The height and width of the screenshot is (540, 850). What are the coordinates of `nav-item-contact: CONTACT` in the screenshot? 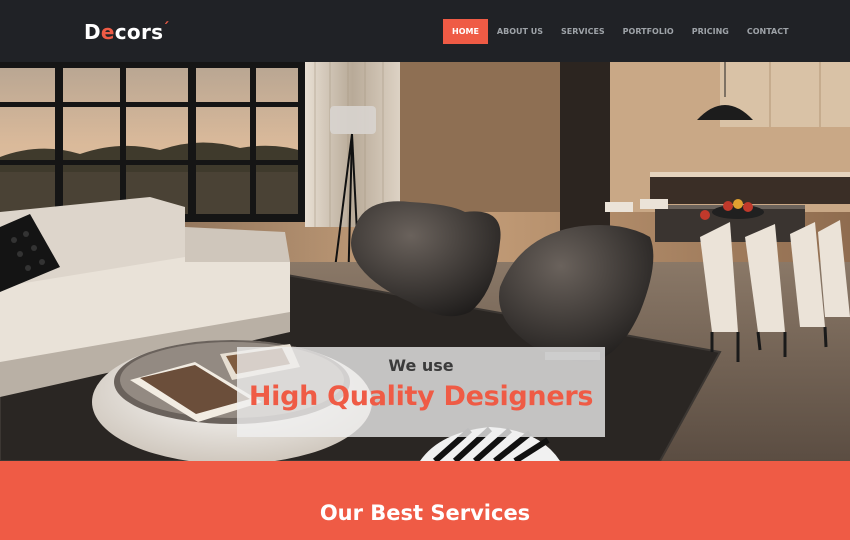 It's located at (768, 31).